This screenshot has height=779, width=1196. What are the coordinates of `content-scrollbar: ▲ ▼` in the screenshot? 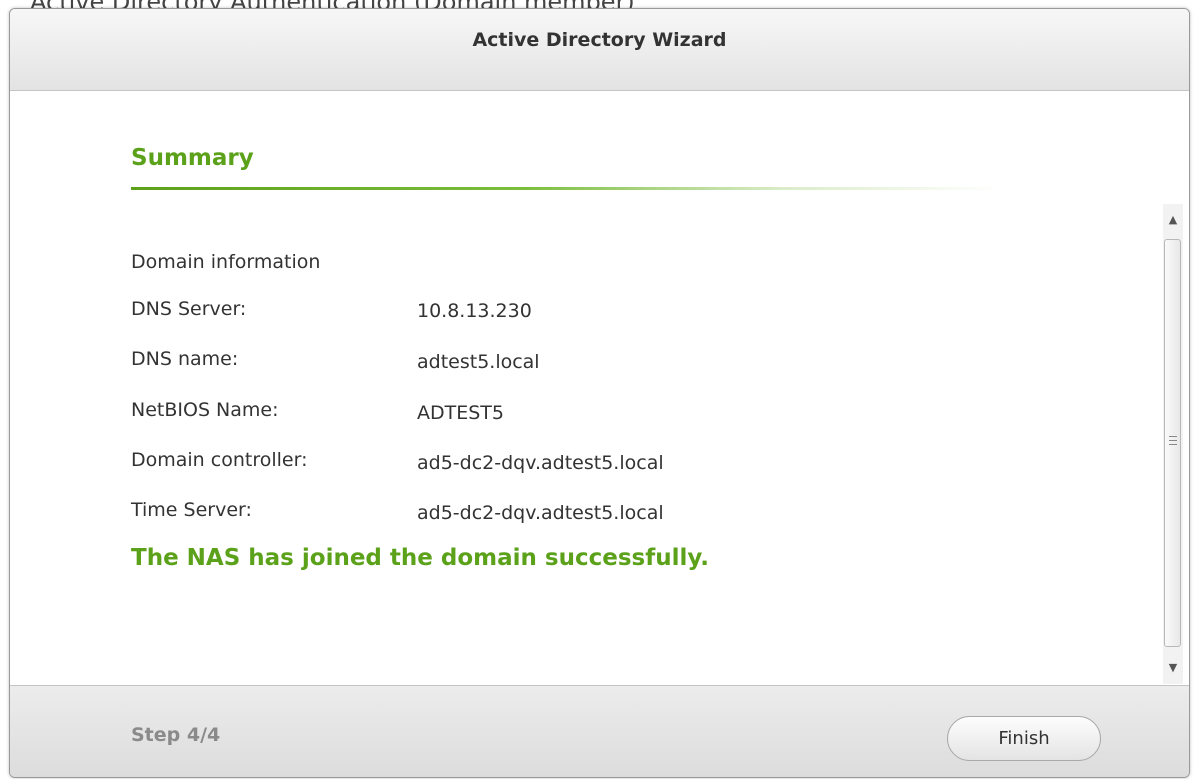 It's located at (1173, 444).